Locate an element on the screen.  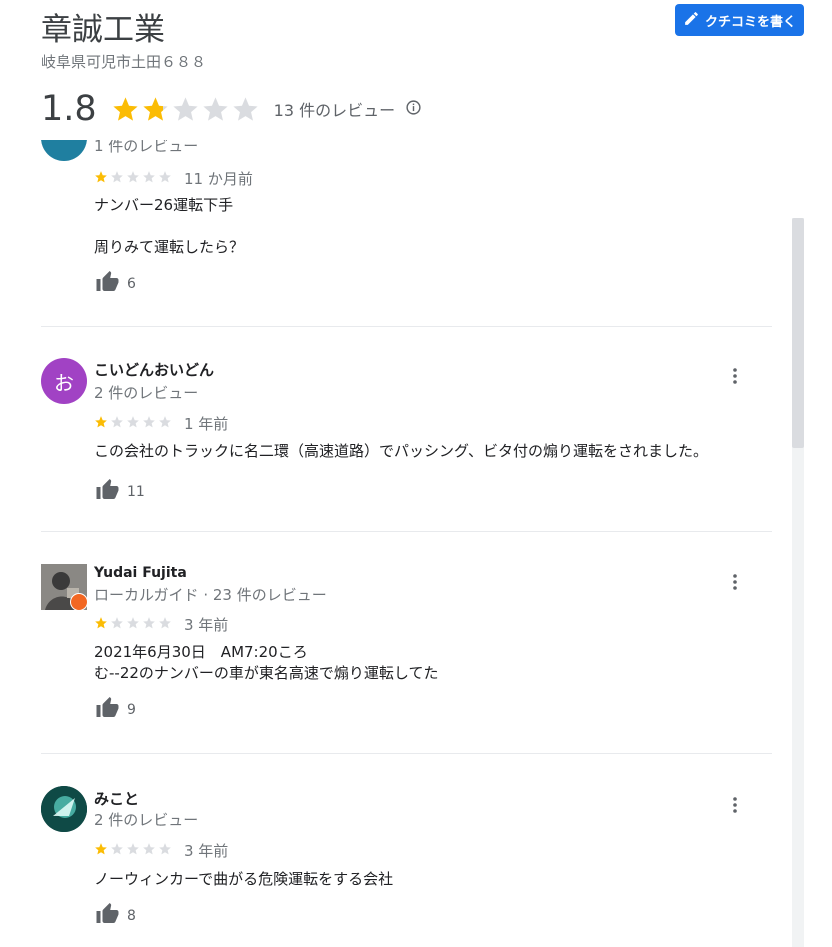
review-count-link: 13 件のレビュー is located at coordinates (334, 109).